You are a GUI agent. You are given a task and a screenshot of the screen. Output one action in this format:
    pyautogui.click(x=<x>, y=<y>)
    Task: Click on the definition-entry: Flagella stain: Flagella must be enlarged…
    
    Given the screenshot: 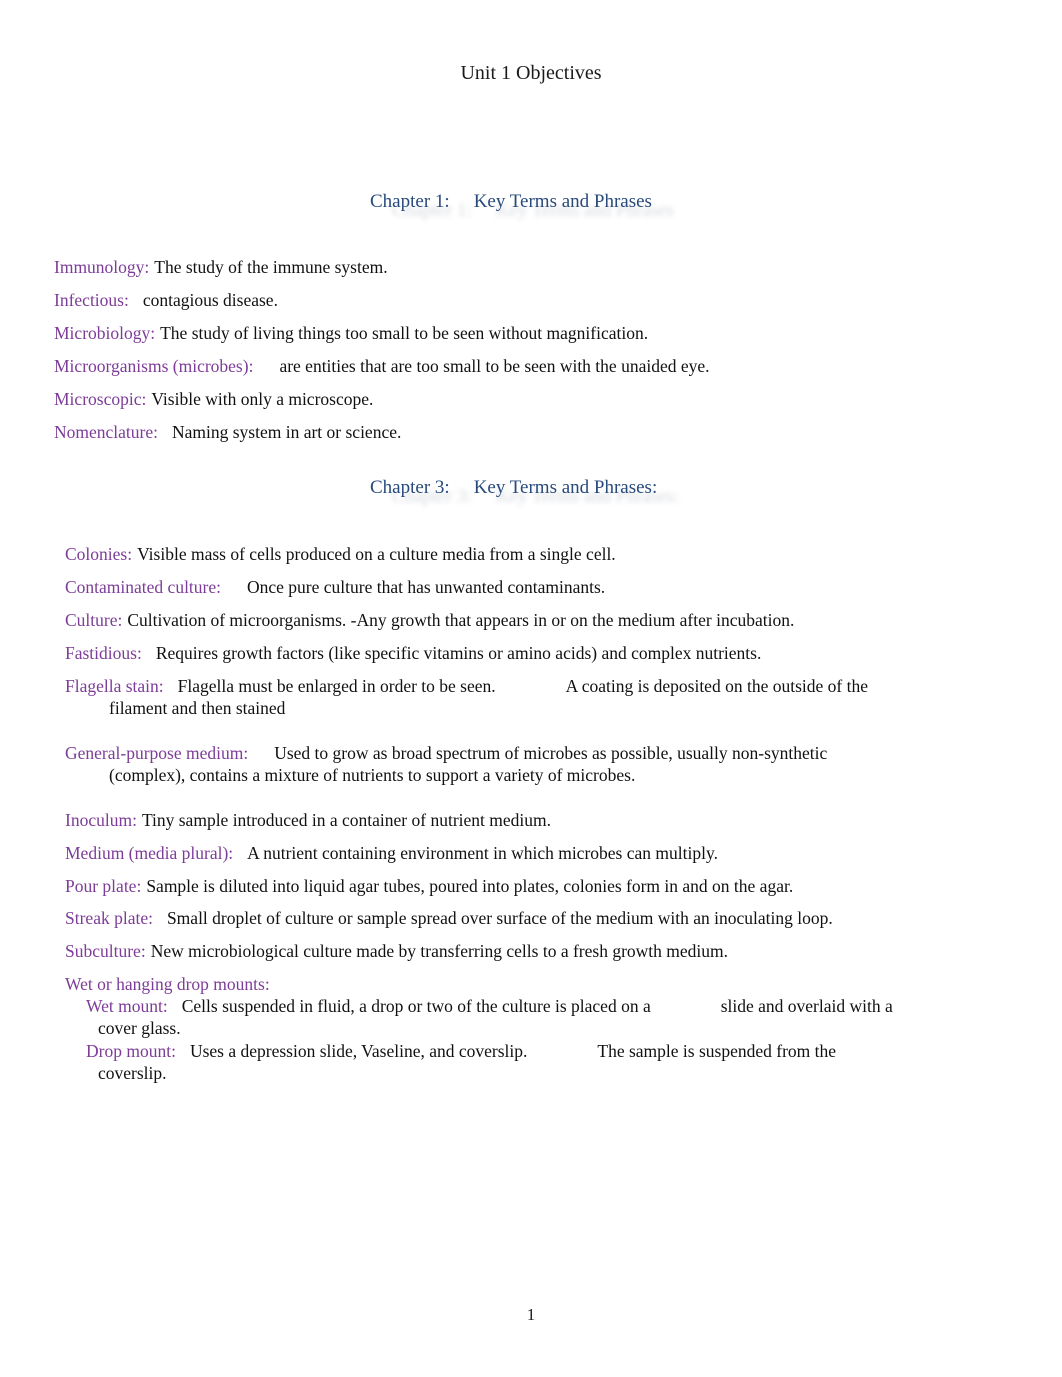 What is the action you would take?
    pyautogui.click(x=545, y=697)
    